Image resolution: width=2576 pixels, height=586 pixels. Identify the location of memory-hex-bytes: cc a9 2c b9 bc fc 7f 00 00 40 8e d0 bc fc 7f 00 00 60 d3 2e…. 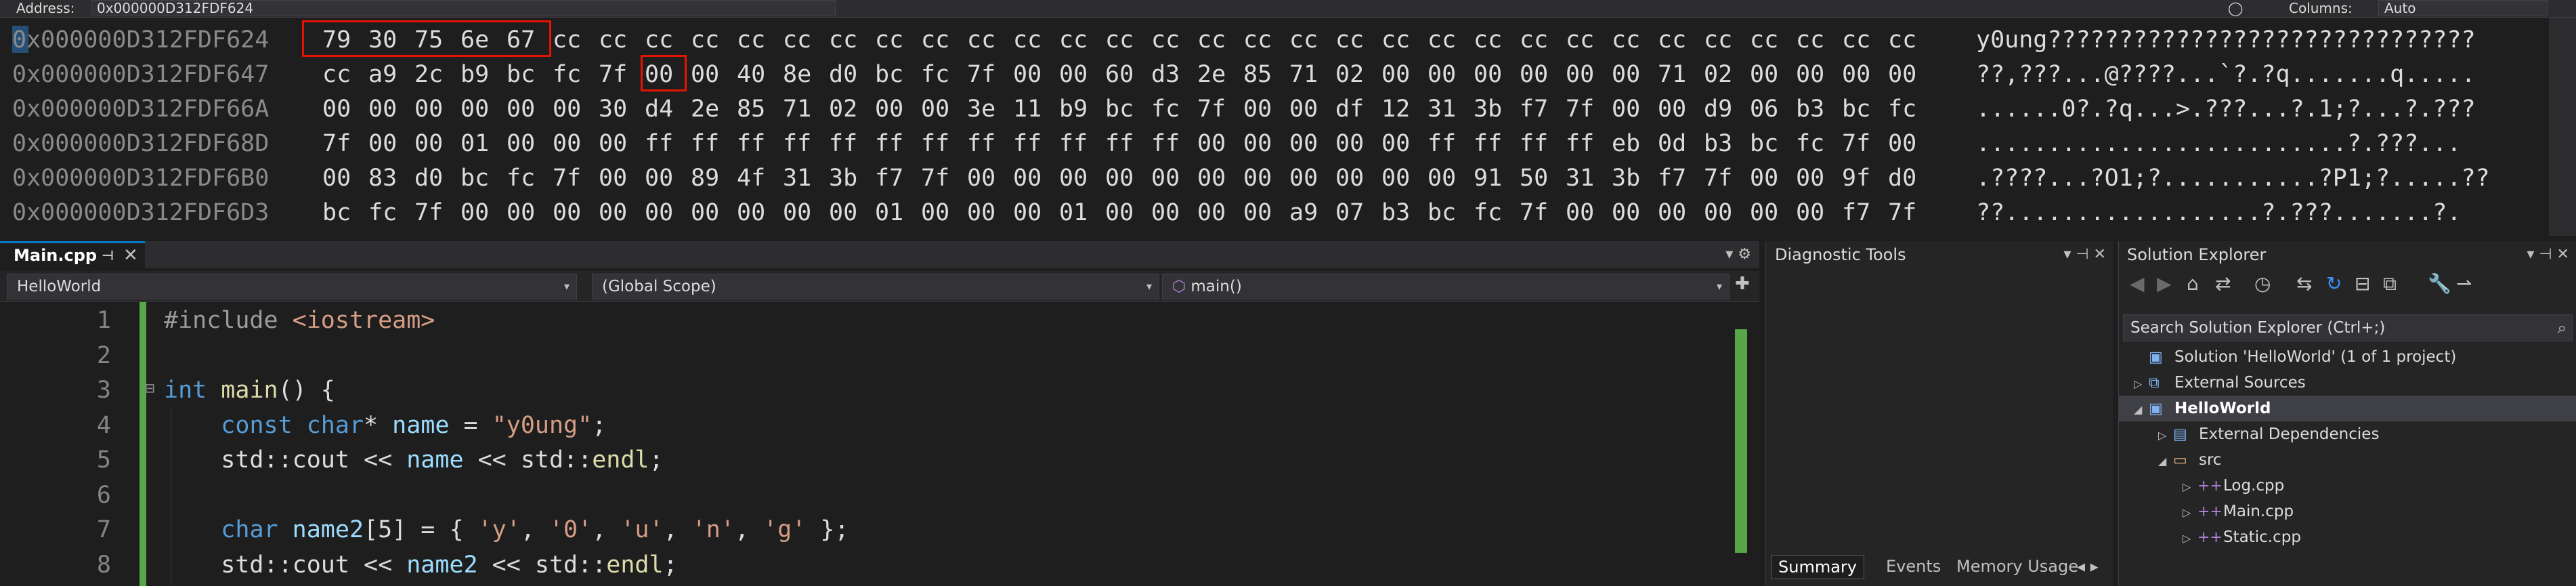
(1128, 74).